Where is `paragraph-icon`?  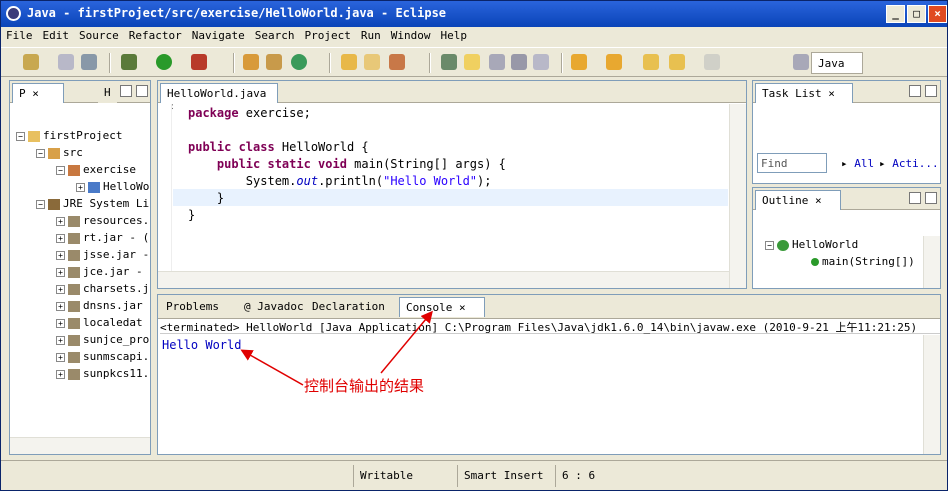 paragraph-icon is located at coordinates (541, 62).